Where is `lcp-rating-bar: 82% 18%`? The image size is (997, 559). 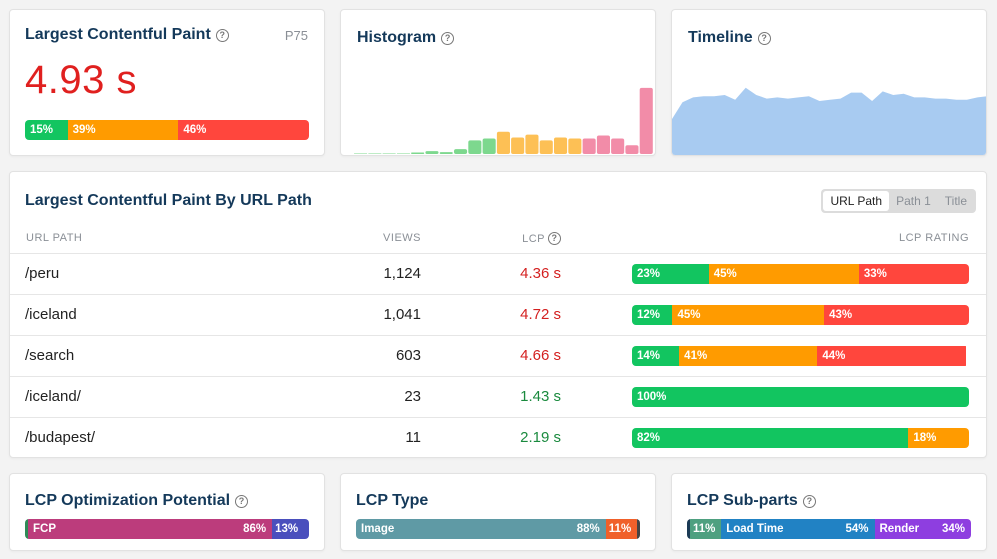
lcp-rating-bar: 82% 18% is located at coordinates (800, 438).